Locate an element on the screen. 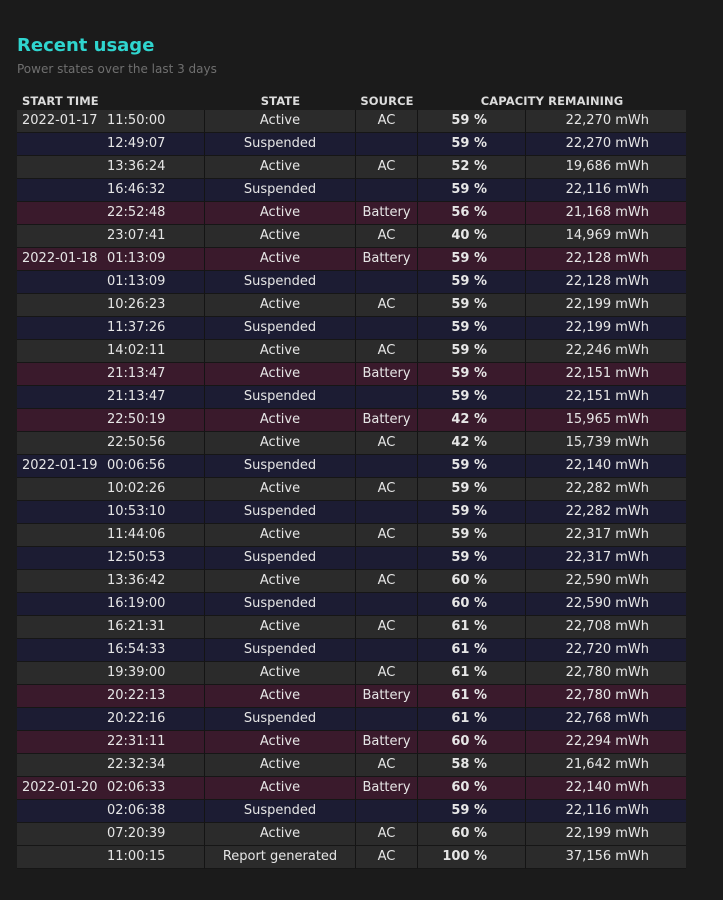  table-row: 14:02:11 Active AC 59 % 22,246 mWh is located at coordinates (352, 351).